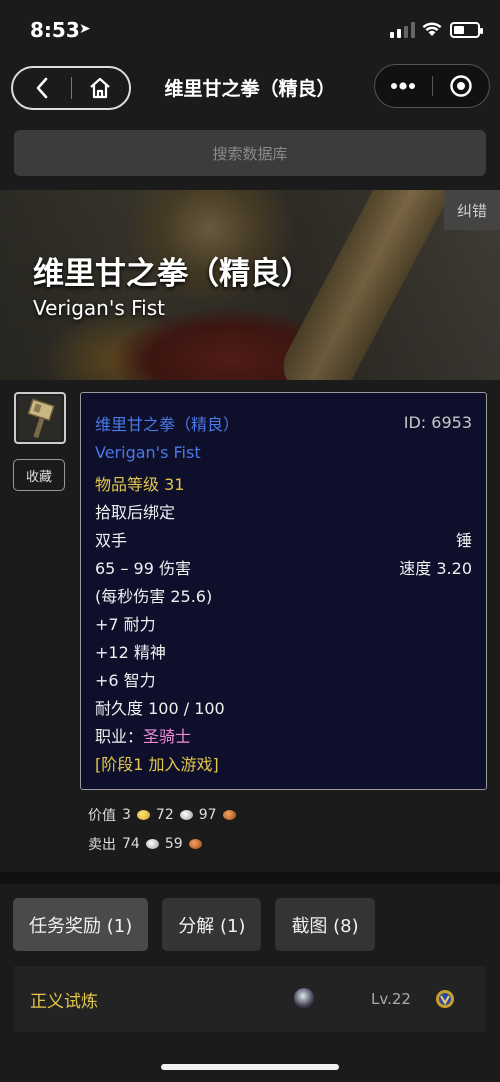 The image size is (500, 1082). What do you see at coordinates (99, 308) in the screenshot?
I see `banner-subtitle: Verigan's Fist` at bounding box center [99, 308].